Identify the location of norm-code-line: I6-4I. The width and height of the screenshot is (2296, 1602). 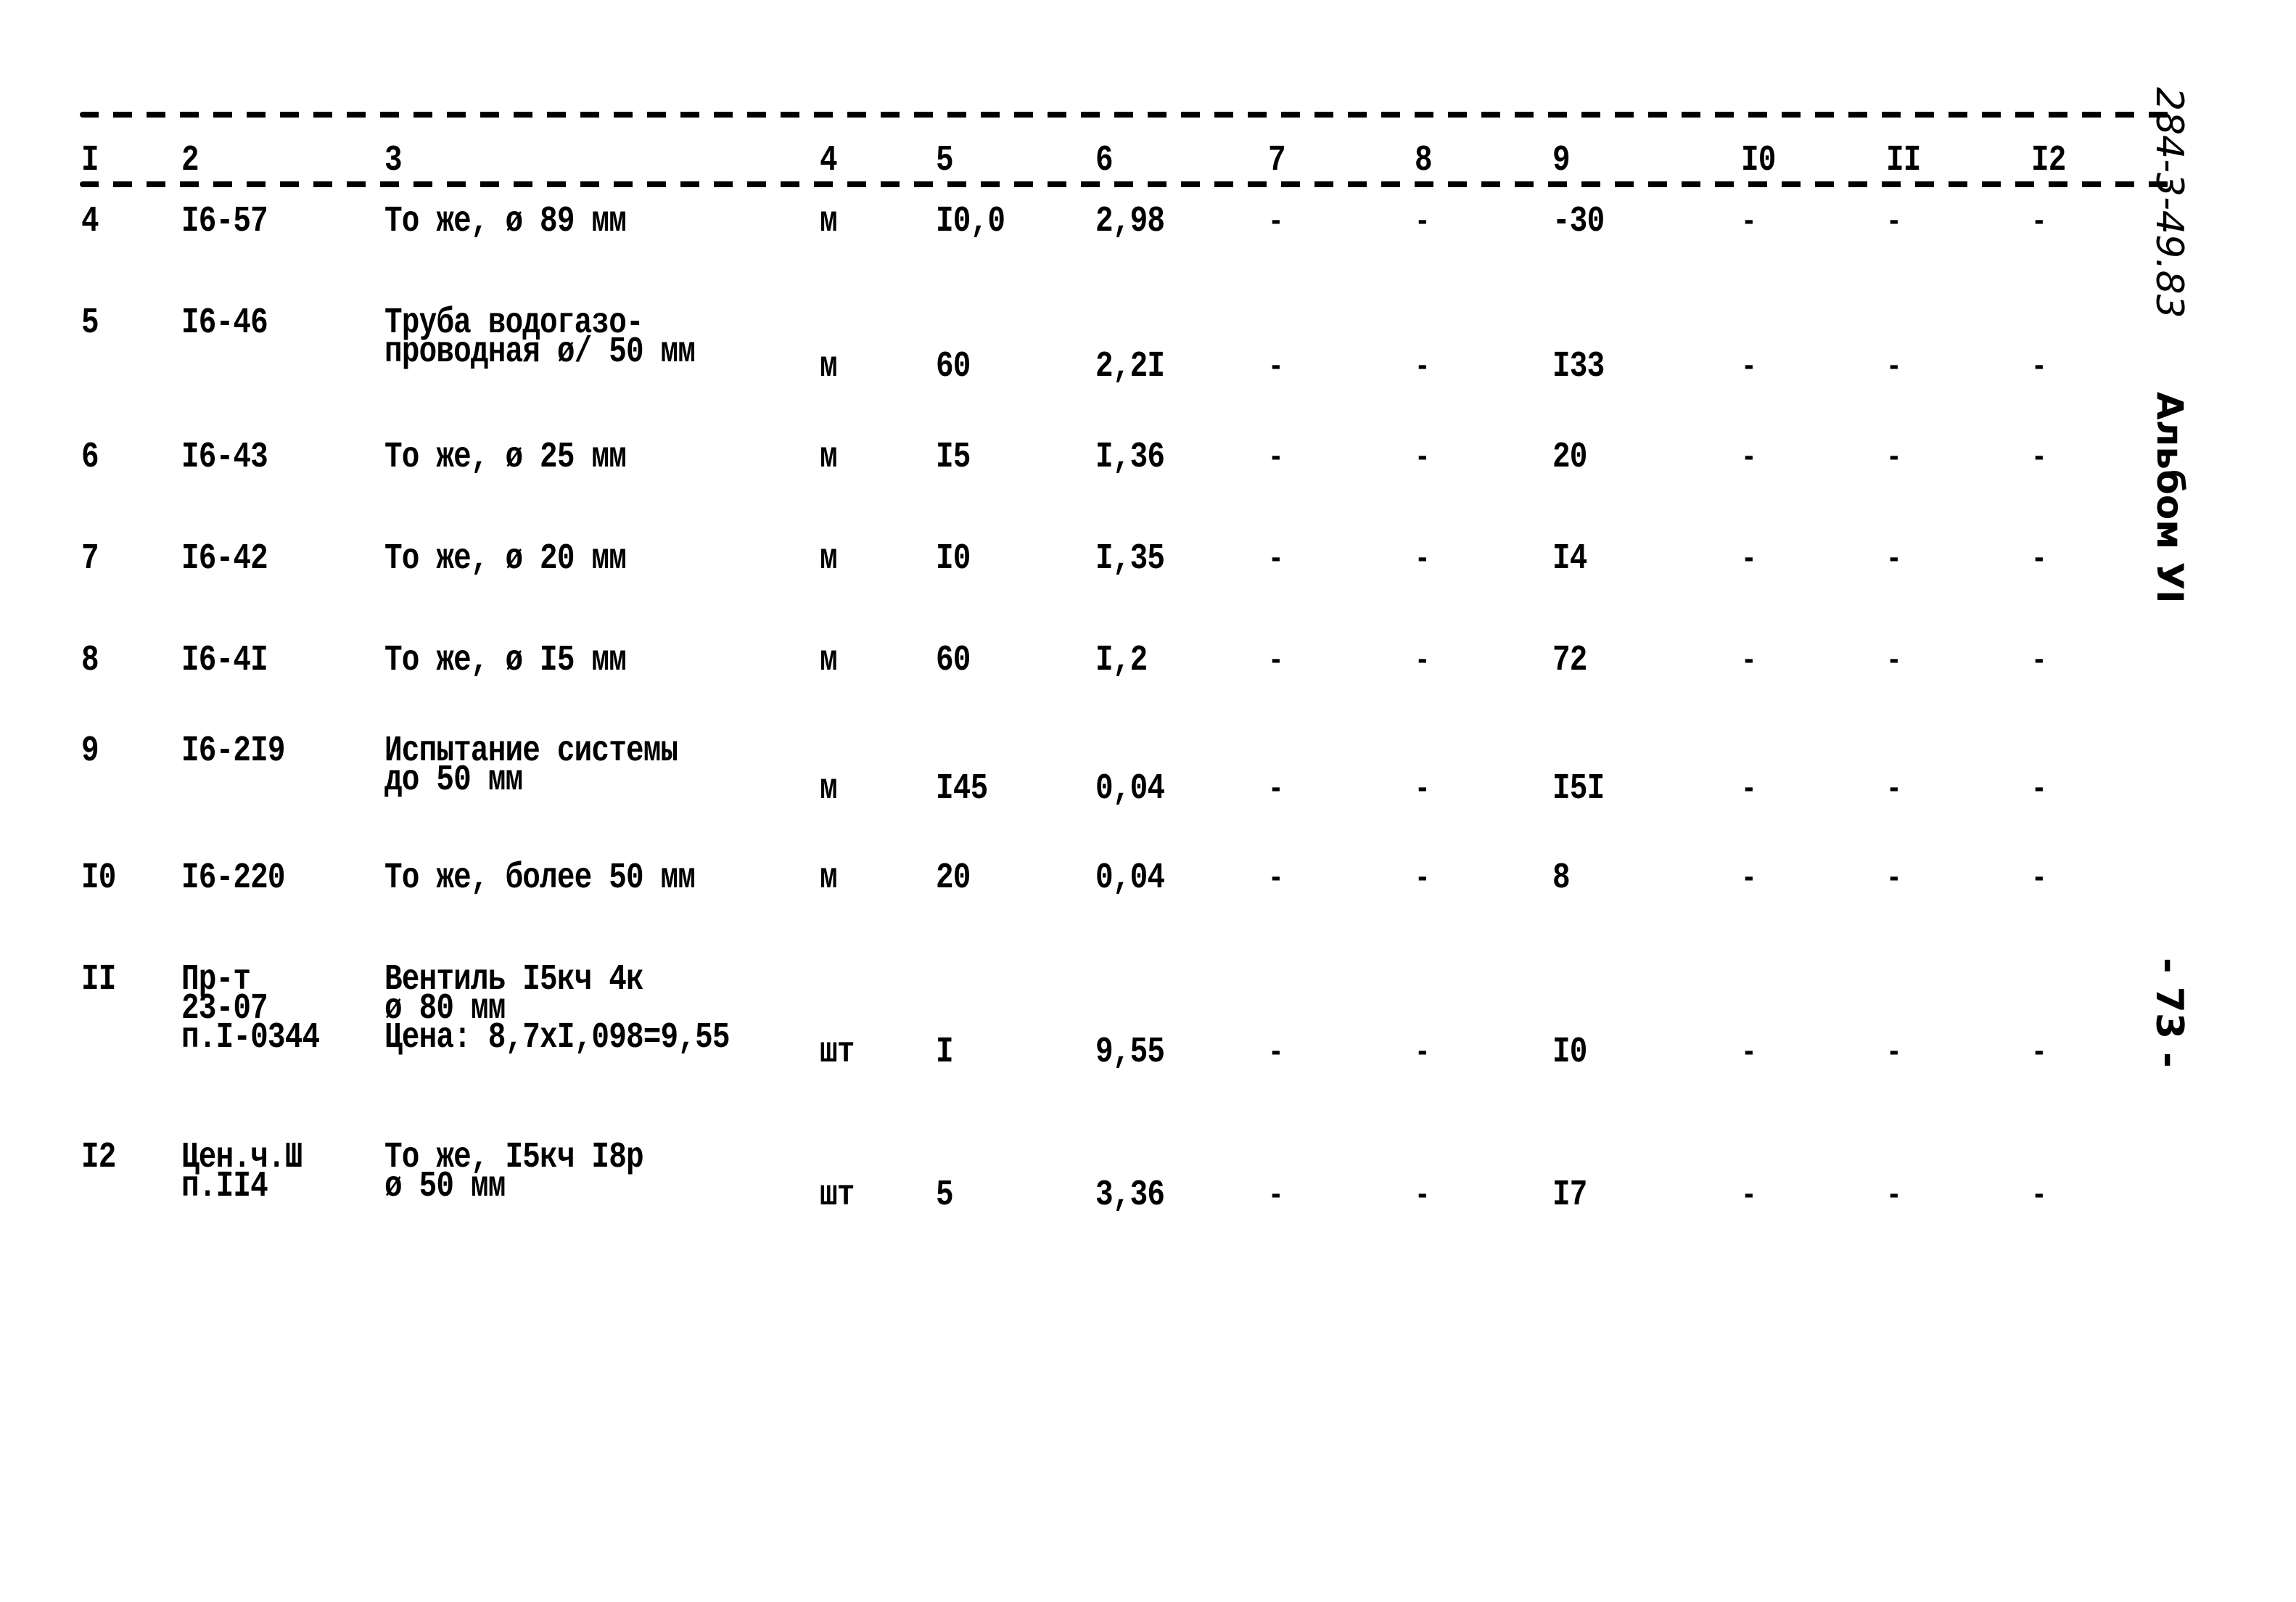
(224, 660).